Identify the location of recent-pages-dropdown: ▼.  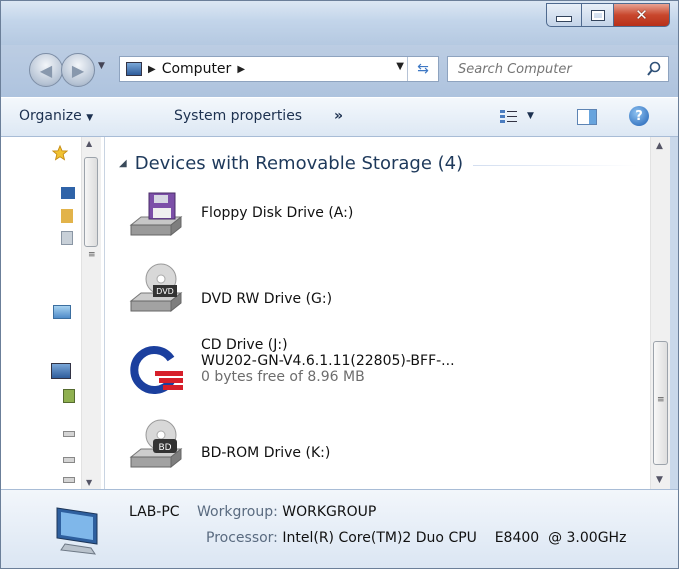
(101, 66).